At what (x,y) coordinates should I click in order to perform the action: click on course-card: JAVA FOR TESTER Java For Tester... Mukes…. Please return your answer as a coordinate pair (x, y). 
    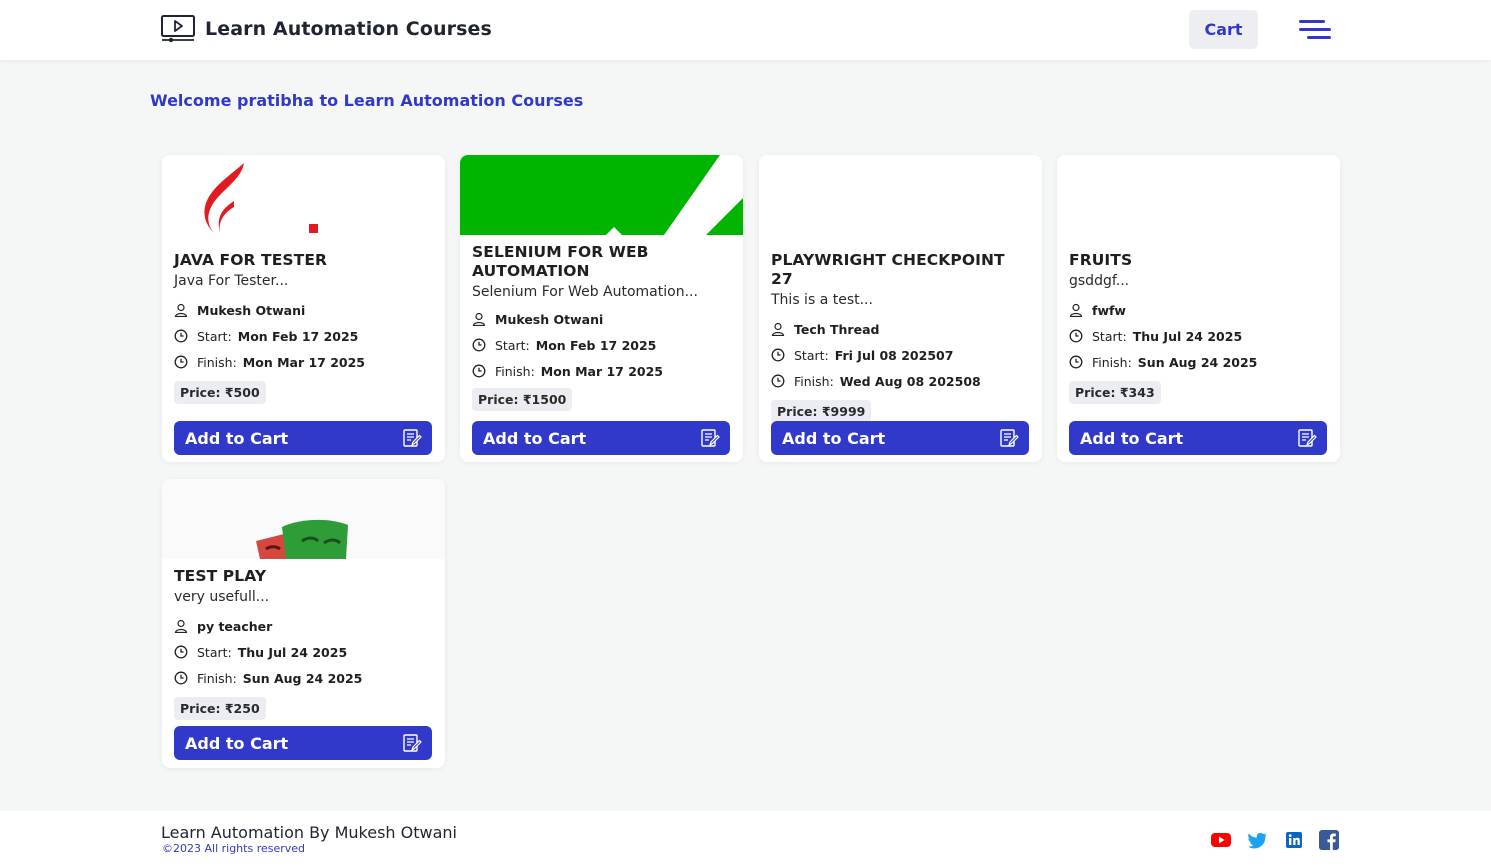
    Looking at the image, I should click on (303, 308).